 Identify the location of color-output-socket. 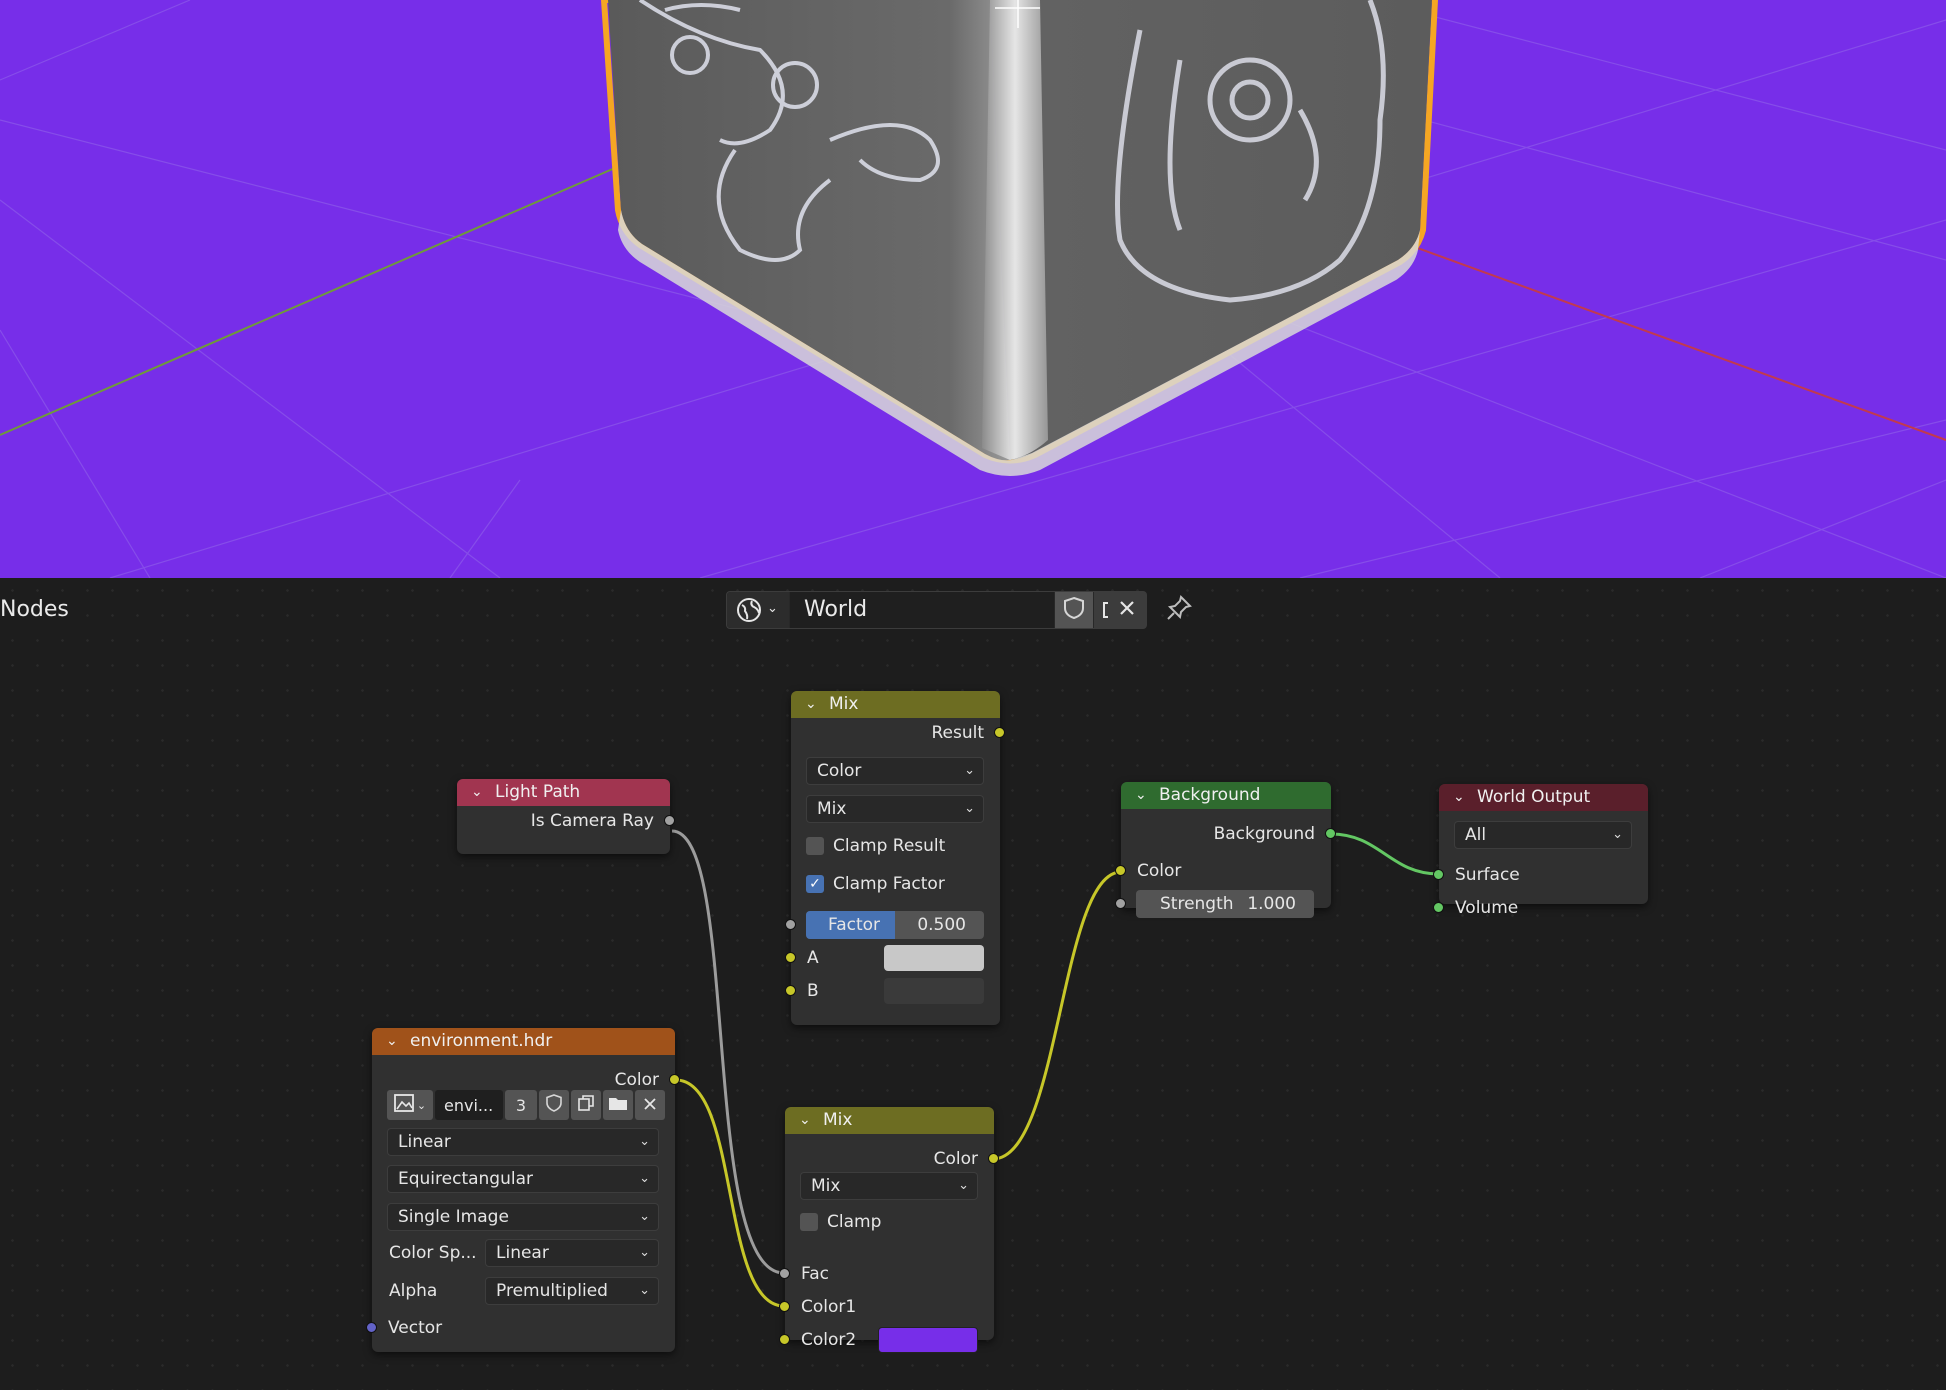
(674, 1079).